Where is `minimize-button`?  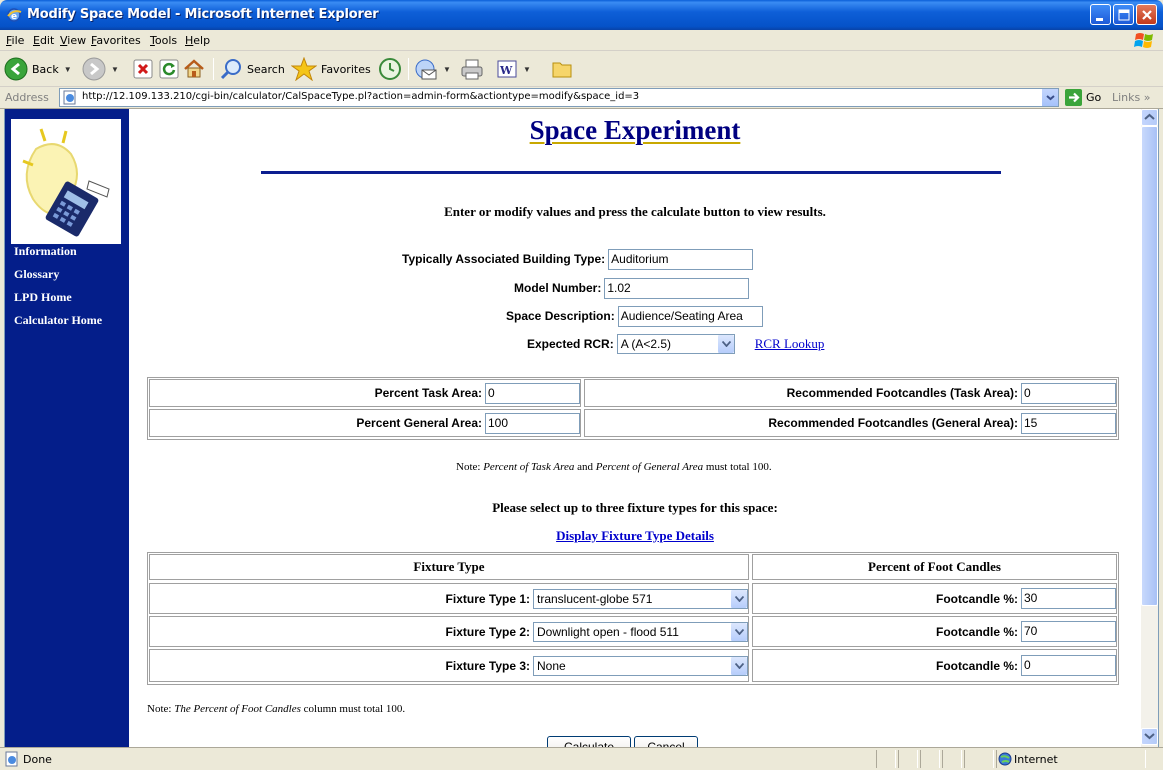
minimize-button is located at coordinates (1100, 14).